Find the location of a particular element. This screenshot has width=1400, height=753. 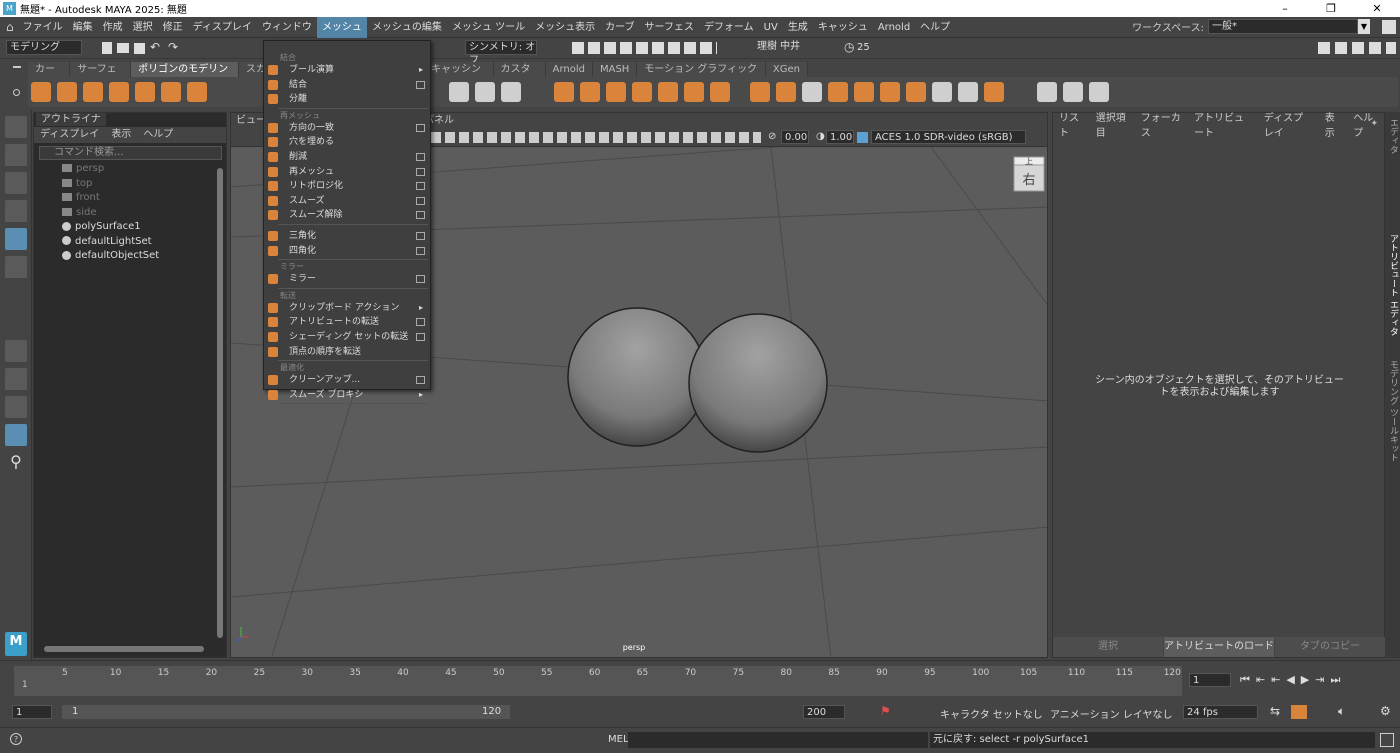

render-icons is located at coordinates (644, 48).